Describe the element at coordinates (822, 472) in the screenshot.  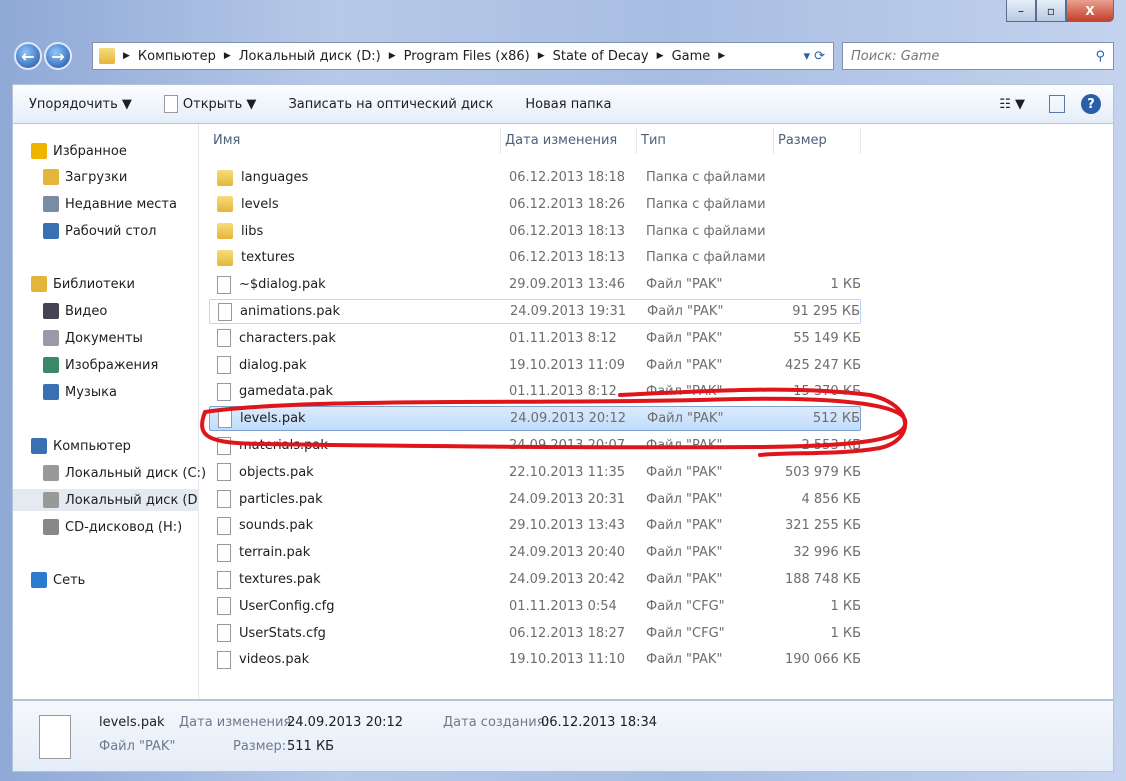
I see `file-size: 503 979 КБ` at that location.